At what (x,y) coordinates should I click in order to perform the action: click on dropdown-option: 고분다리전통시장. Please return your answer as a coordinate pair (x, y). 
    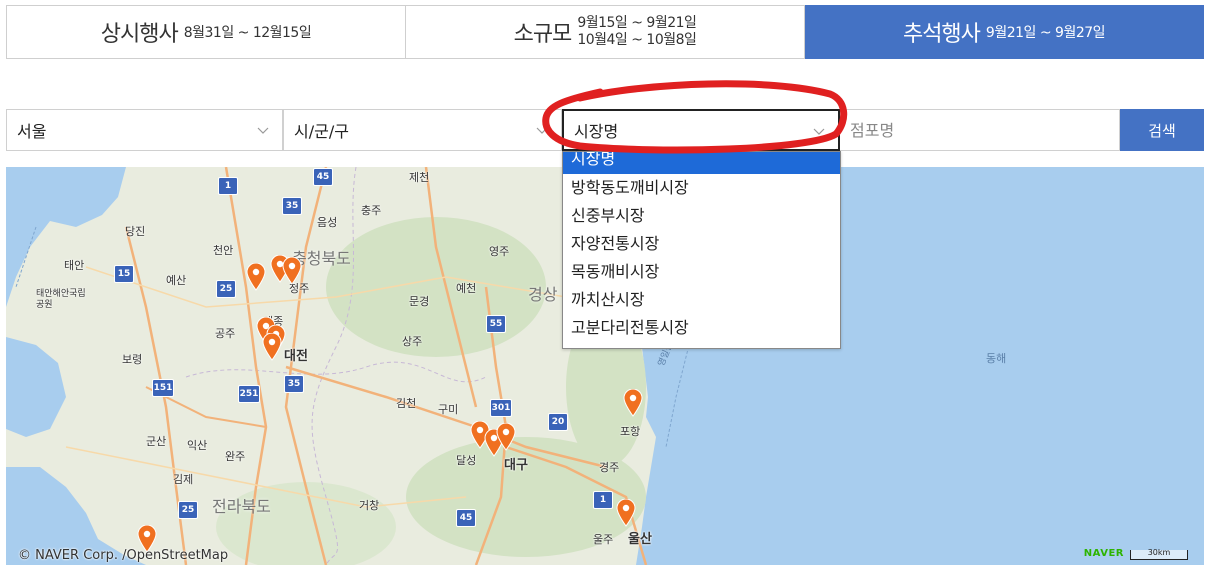
    Looking at the image, I should click on (701, 328).